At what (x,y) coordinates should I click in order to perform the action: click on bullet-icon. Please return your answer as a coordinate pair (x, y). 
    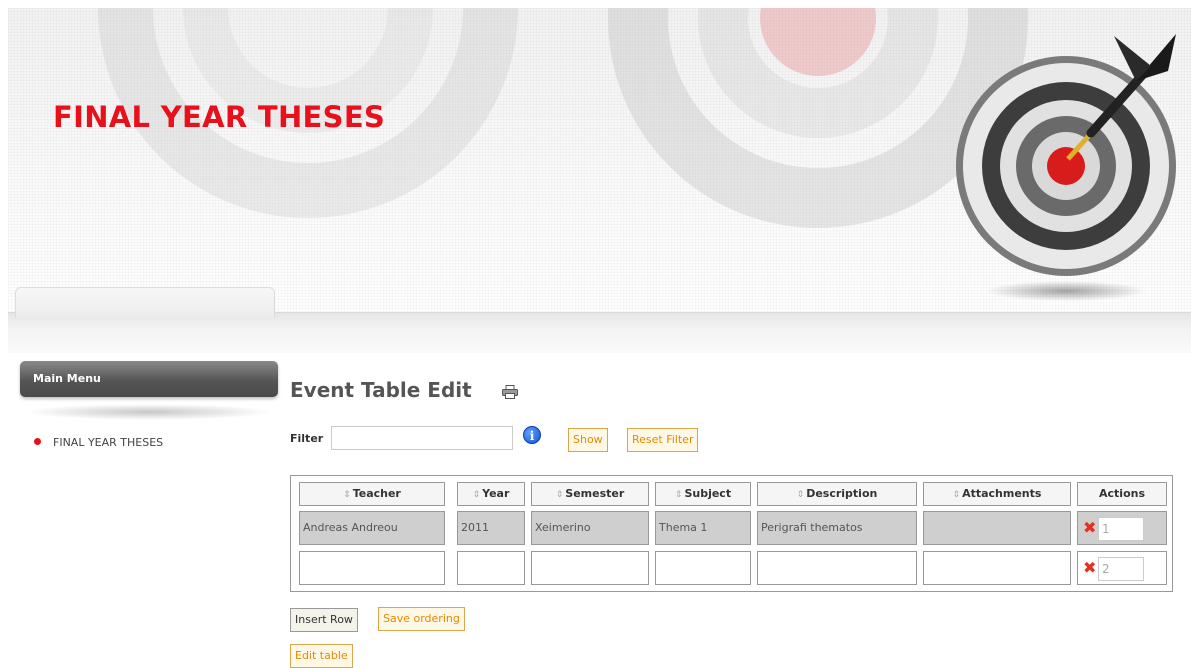
    Looking at the image, I should click on (37, 441).